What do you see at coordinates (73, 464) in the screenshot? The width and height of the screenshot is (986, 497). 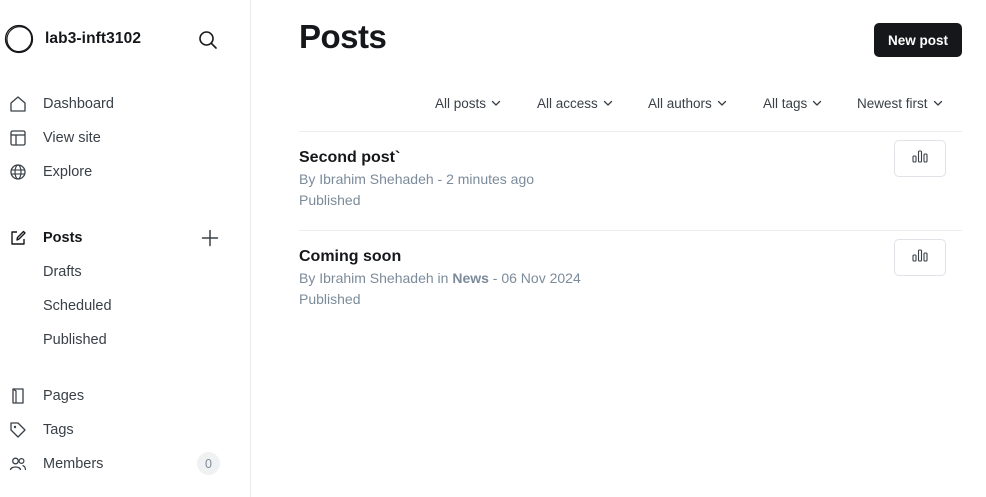 I see `sidebar-item-label: Members` at bounding box center [73, 464].